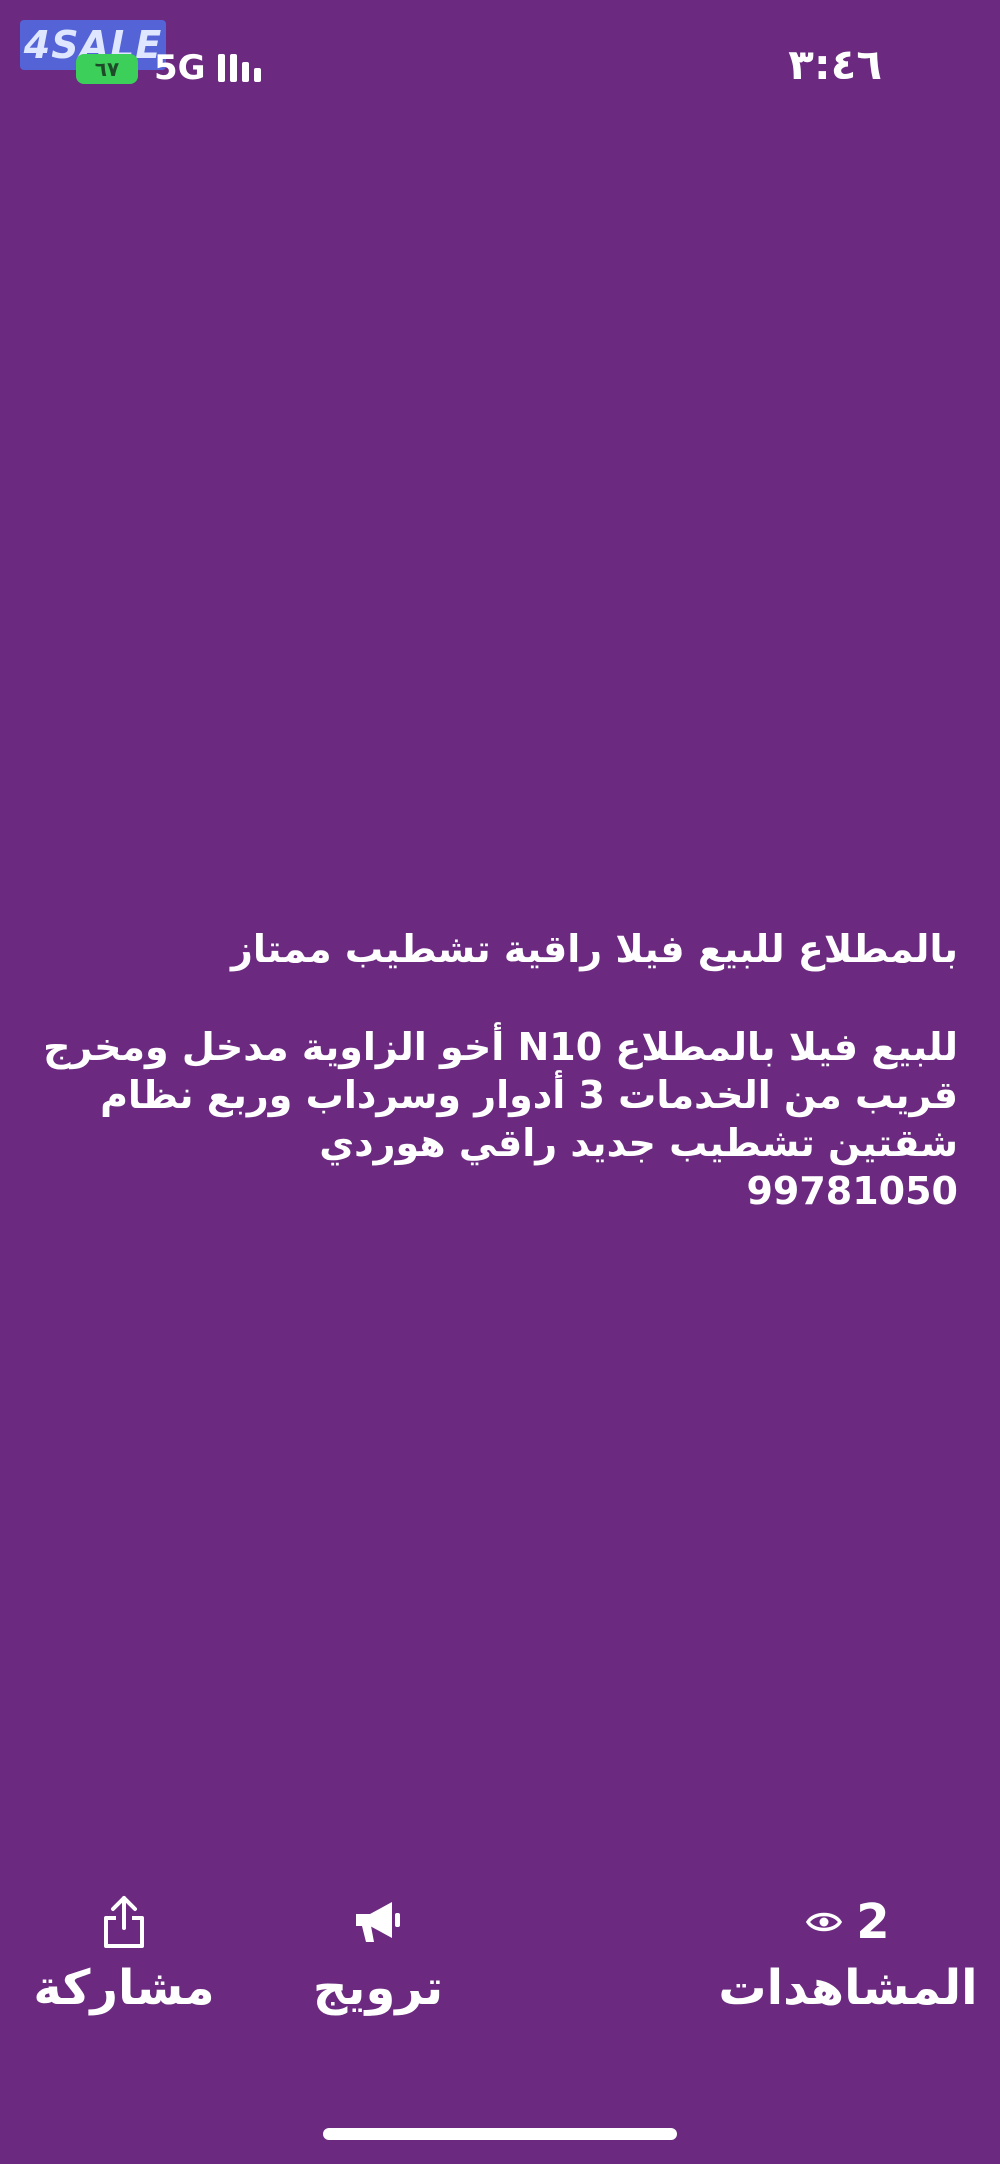 This screenshot has height=2164, width=1000. What do you see at coordinates (498, 1191) in the screenshot?
I see `post-phone-number: 99781050` at bounding box center [498, 1191].